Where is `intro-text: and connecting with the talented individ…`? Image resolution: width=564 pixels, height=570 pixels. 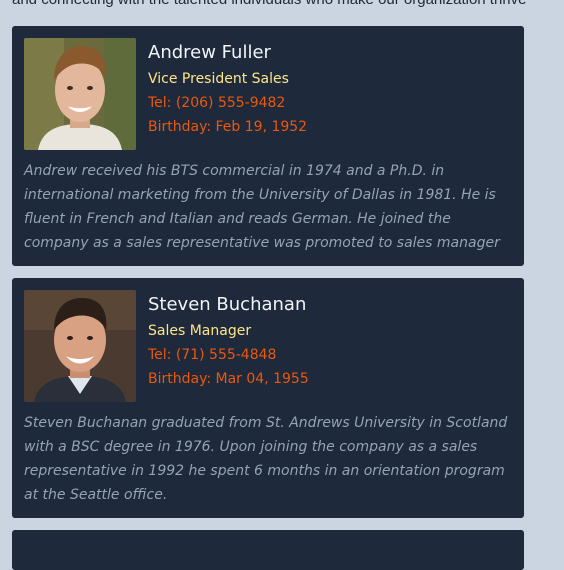
intro-text: and connecting with the talented individ… is located at coordinates (269, 5).